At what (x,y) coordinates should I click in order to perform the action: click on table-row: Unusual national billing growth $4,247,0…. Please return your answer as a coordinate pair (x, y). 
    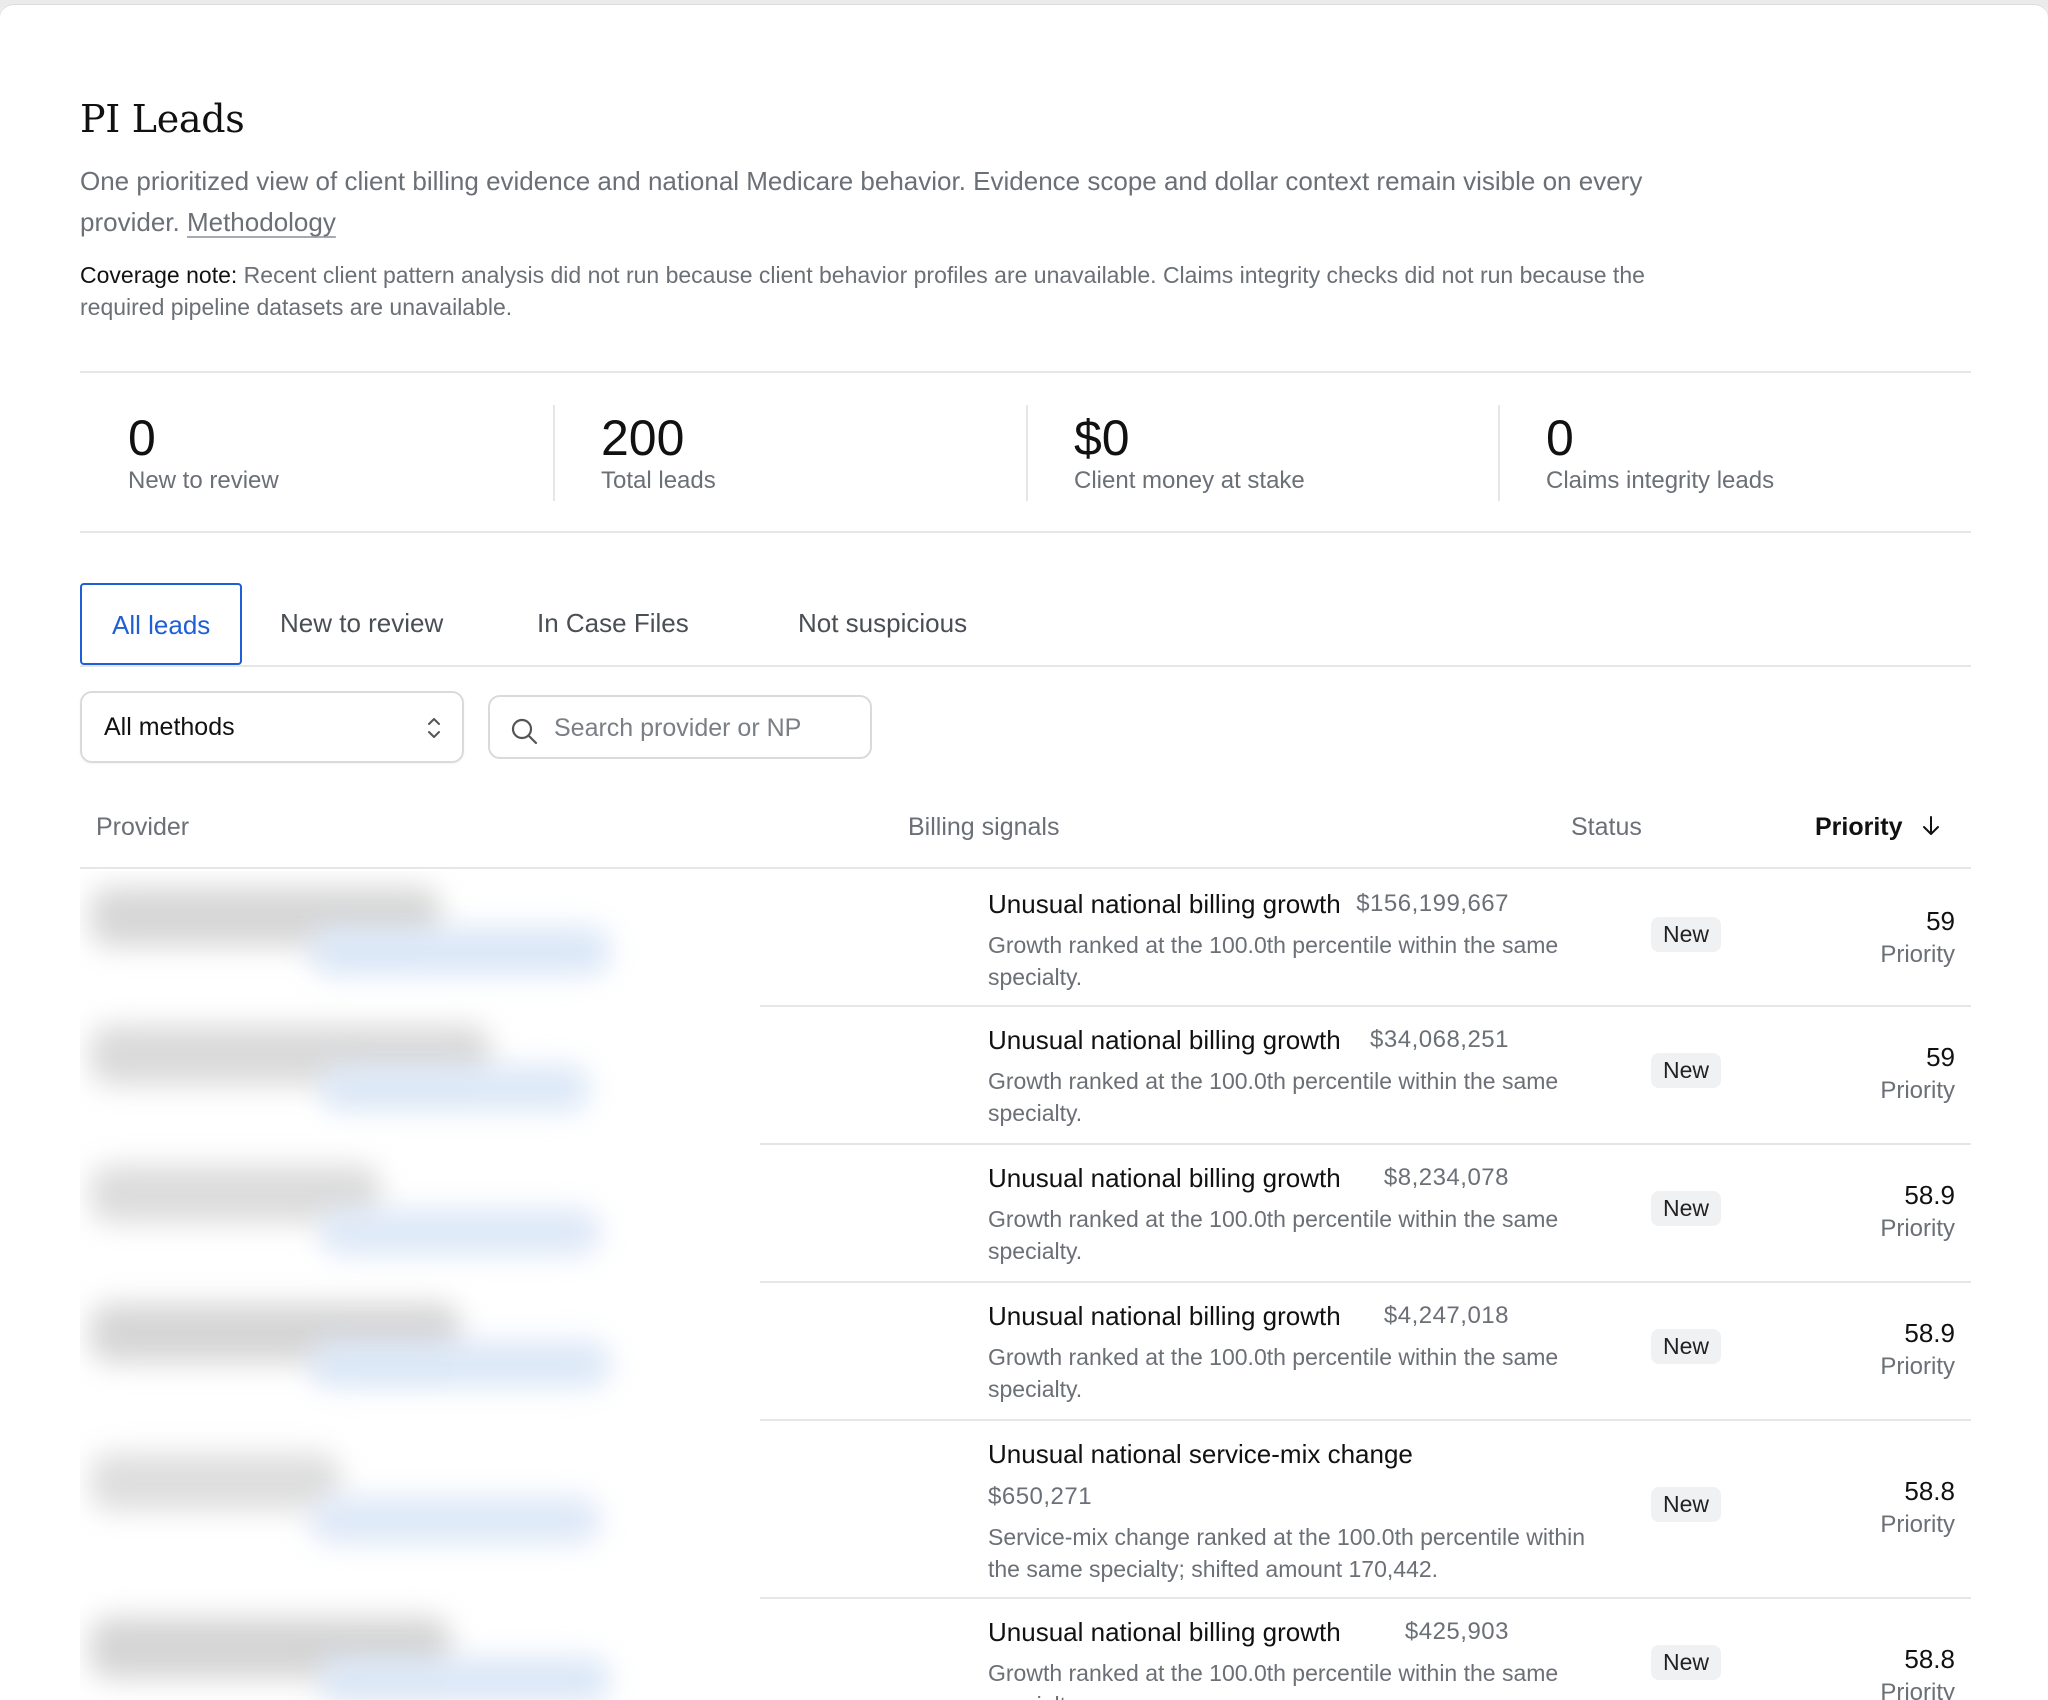
    Looking at the image, I should click on (1365, 1352).